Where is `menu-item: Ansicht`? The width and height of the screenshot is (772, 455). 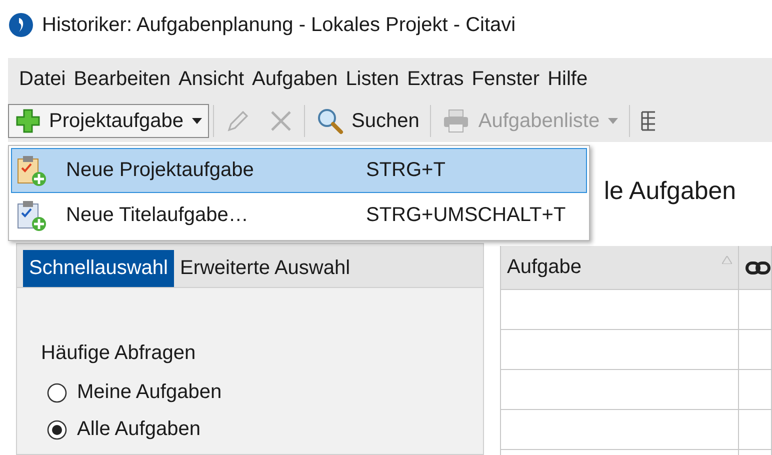 menu-item: Ansicht is located at coordinates (212, 79).